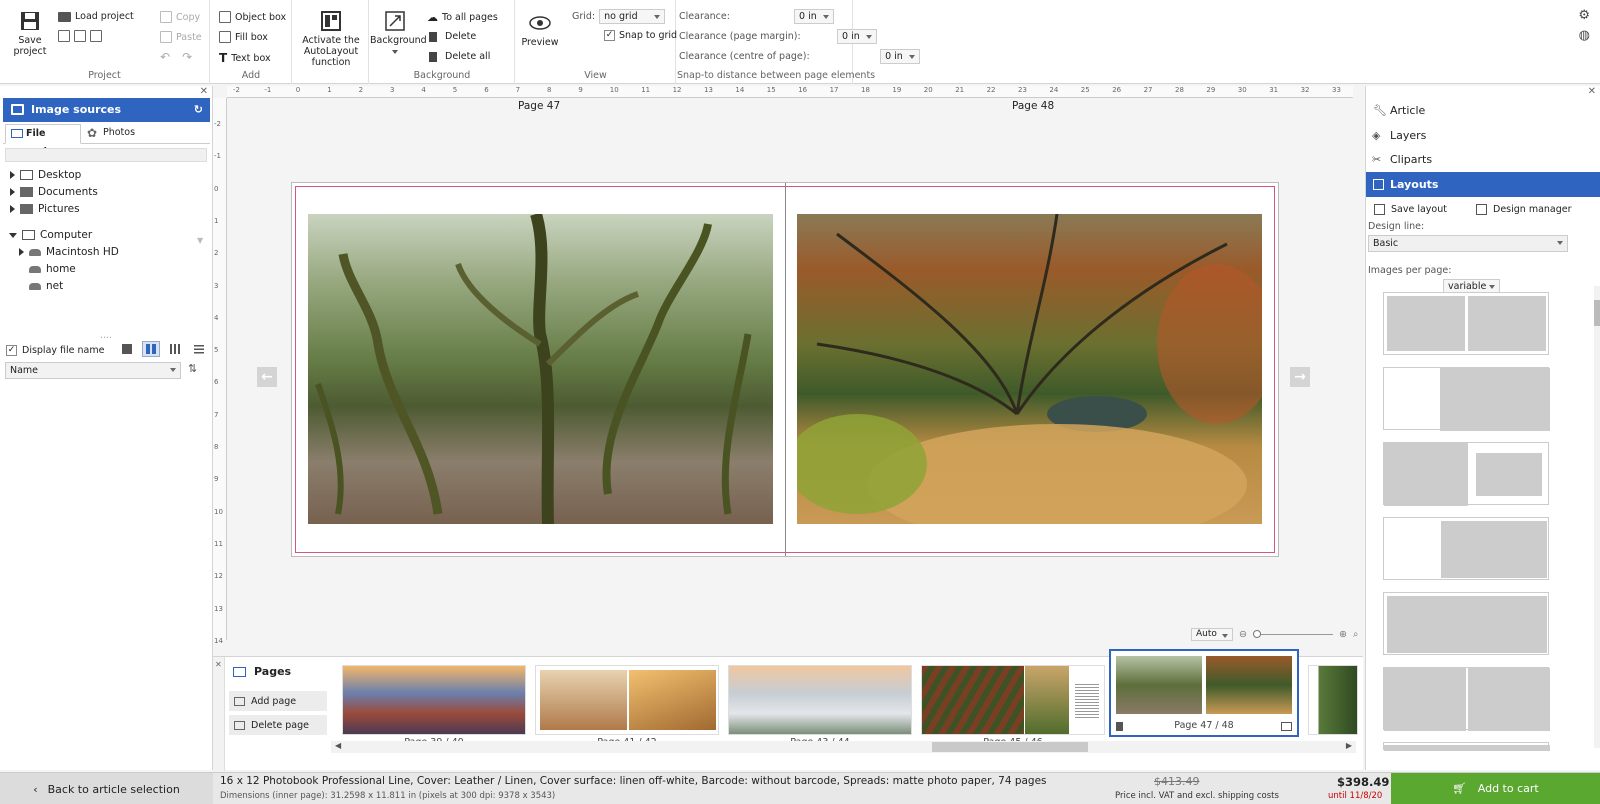 This screenshot has height=804, width=1600. Describe the element at coordinates (540, 369) in the screenshot. I see `photo-left-forest` at that location.